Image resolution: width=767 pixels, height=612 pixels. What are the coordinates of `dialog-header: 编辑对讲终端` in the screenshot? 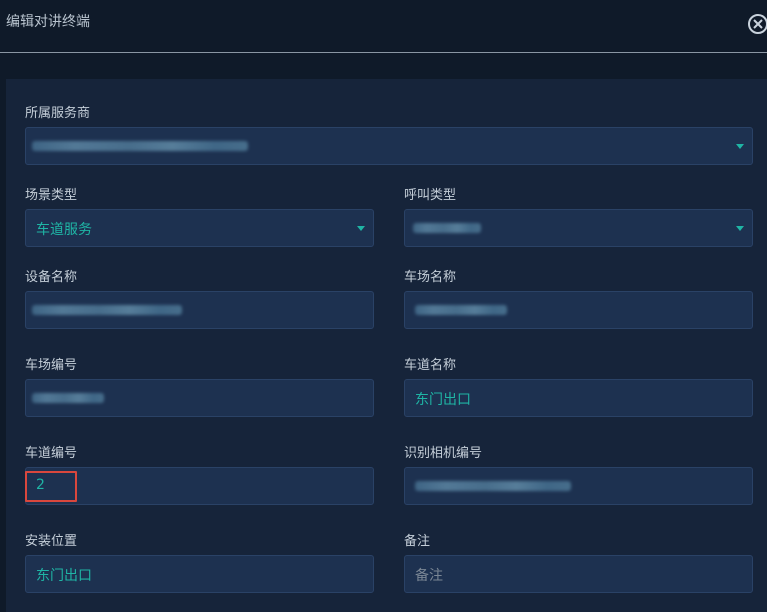 It's located at (383, 26).